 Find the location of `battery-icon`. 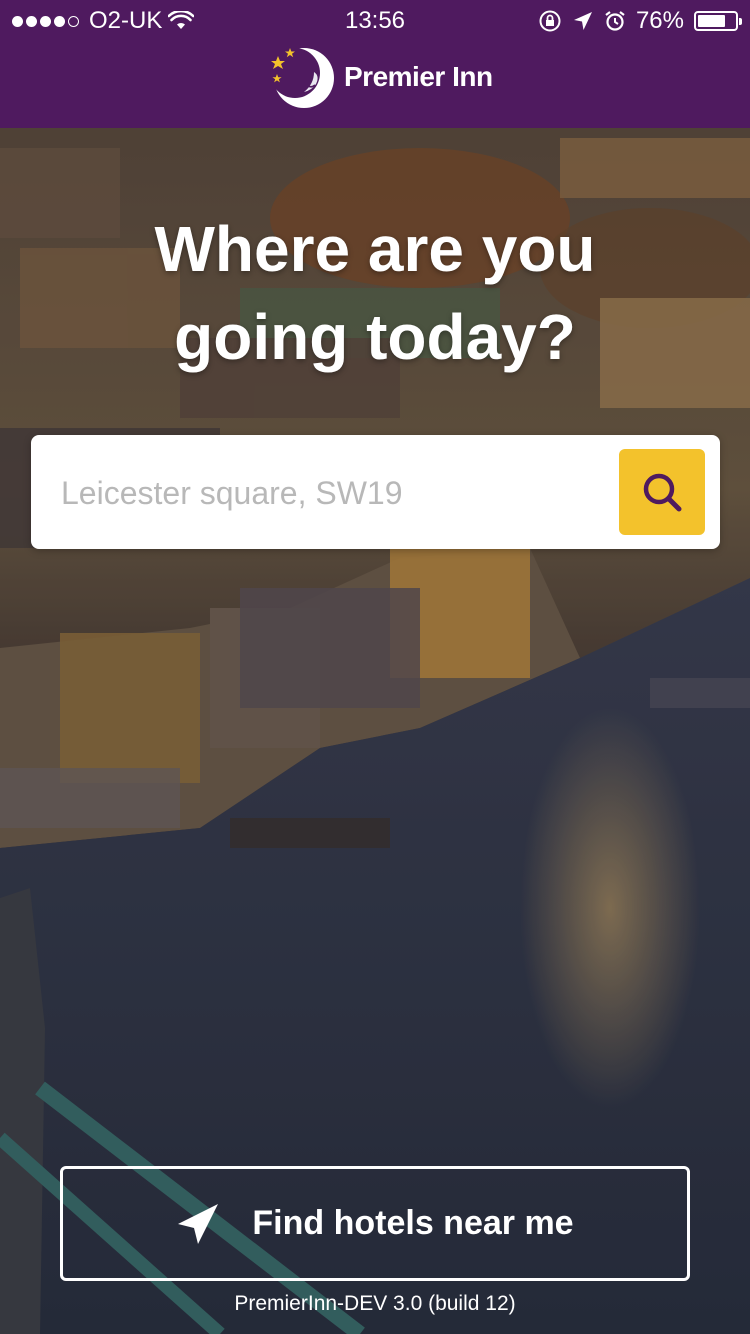

battery-icon is located at coordinates (718, 21).